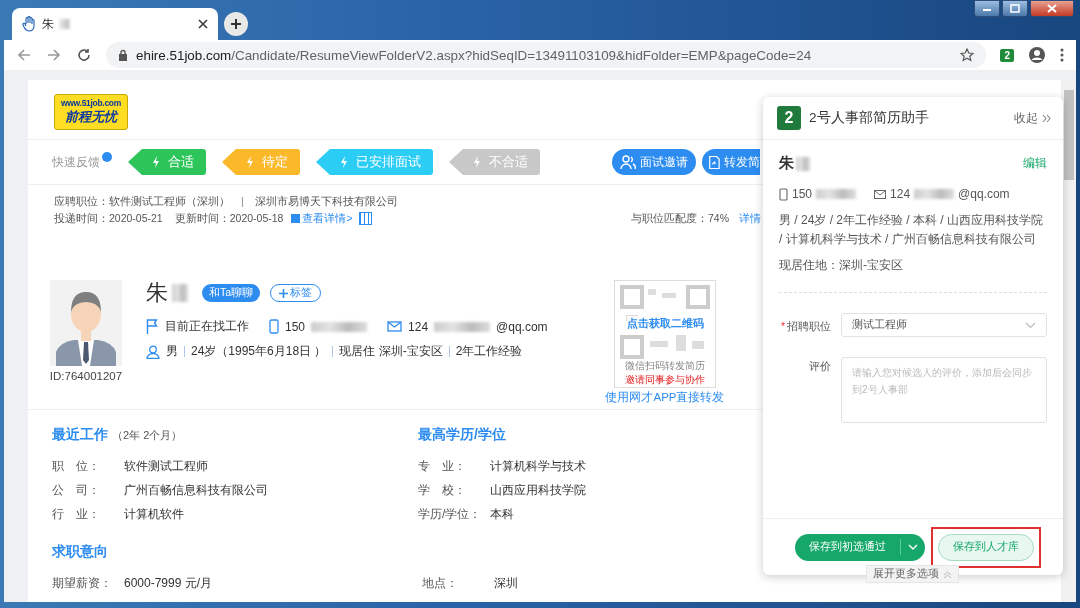 Image resolution: width=1080 pixels, height=608 pixels. Describe the element at coordinates (750, 218) in the screenshot. I see `details-link: 详情` at that location.